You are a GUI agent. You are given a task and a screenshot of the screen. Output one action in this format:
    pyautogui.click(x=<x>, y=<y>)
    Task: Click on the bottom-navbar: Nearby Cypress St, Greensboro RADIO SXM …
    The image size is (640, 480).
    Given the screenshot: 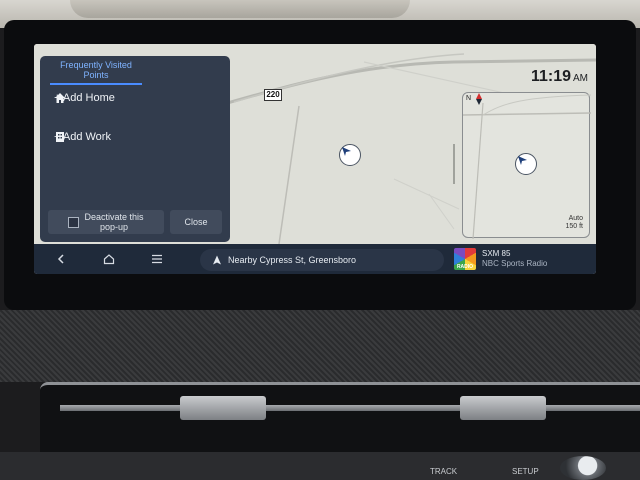 What is the action you would take?
    pyautogui.click(x=315, y=259)
    